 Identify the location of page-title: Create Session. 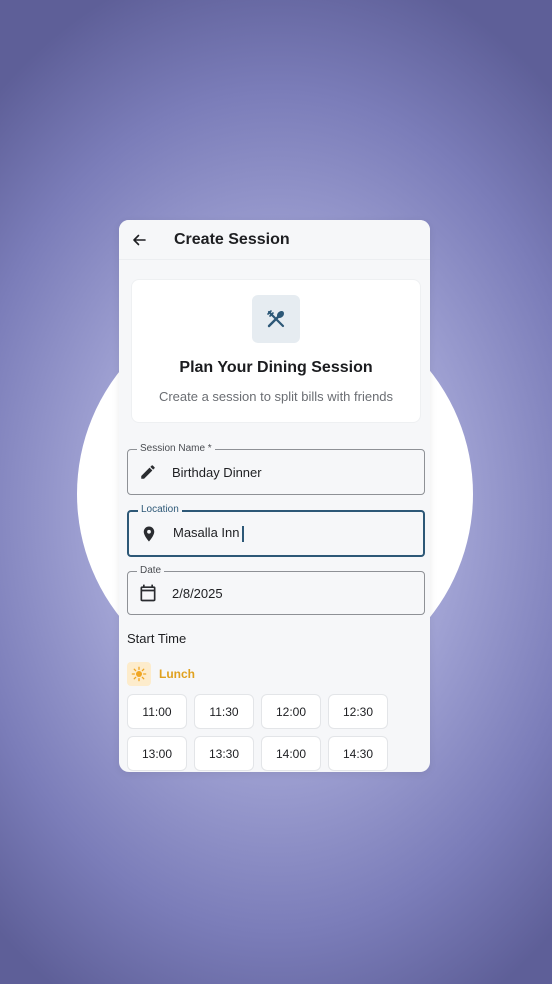
(232, 239).